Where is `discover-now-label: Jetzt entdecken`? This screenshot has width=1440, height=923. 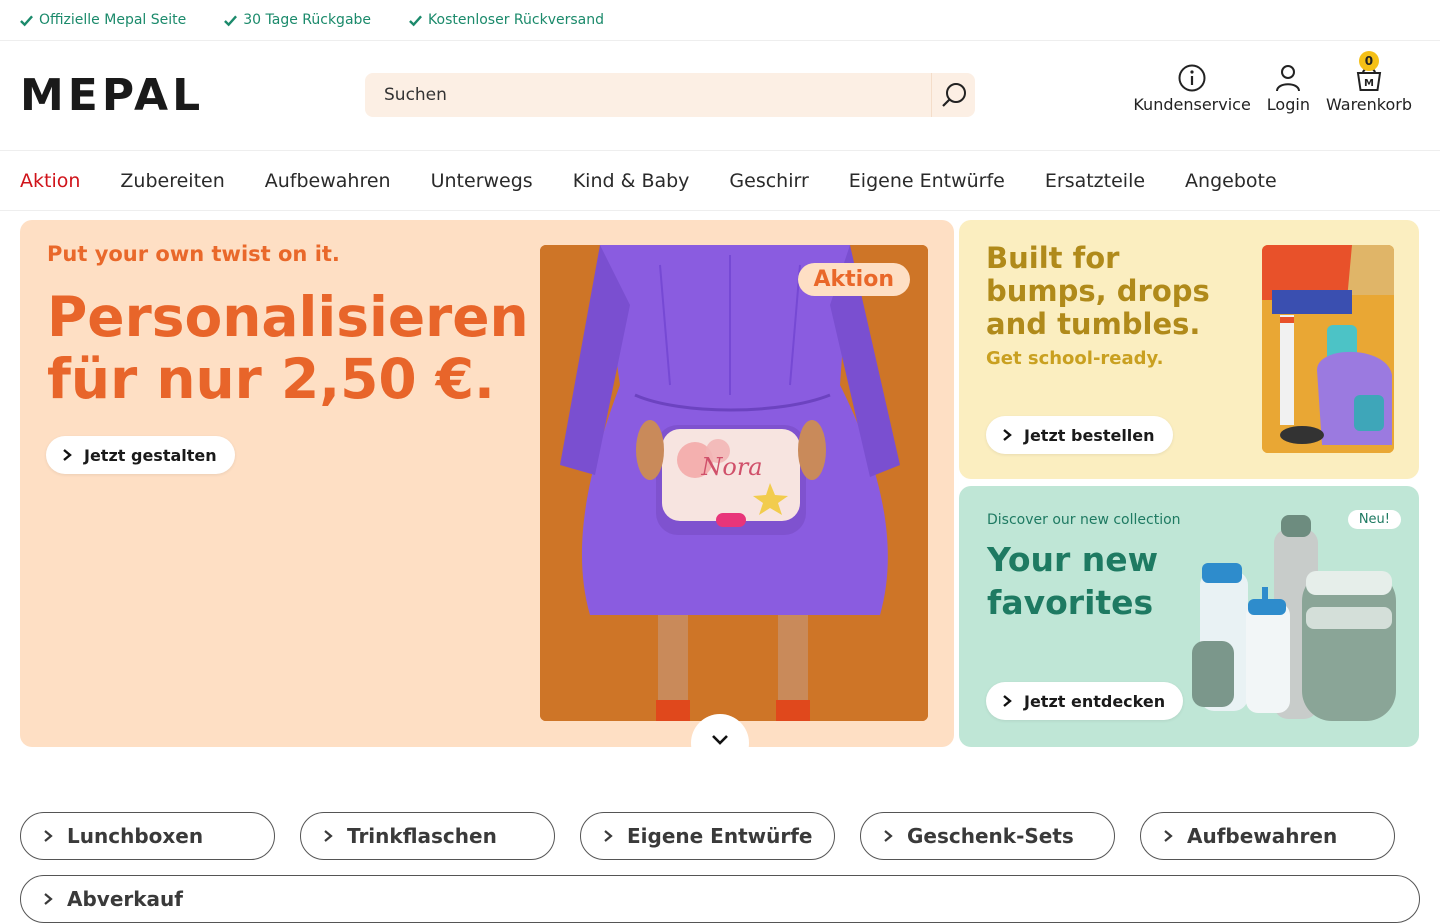 discover-now-label: Jetzt entdecken is located at coordinates (1095, 701).